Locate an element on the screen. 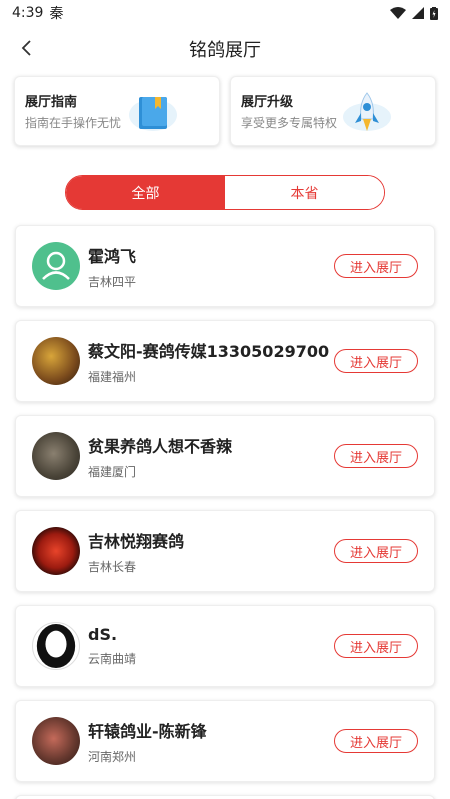 The image size is (450, 799). back-button is located at coordinates (26, 48).